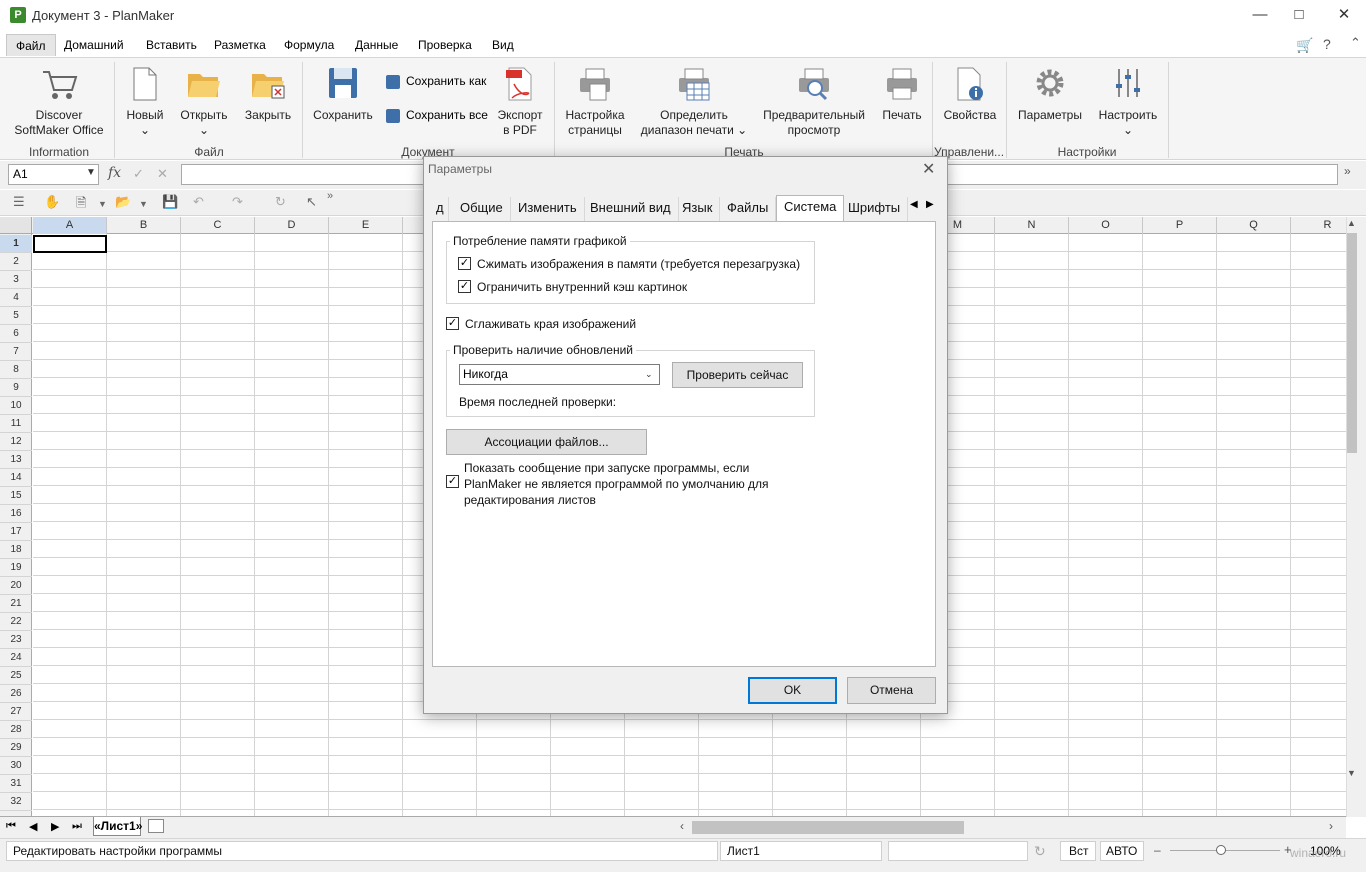 The width and height of the screenshot is (1366, 872). Describe the element at coordinates (1352, 343) in the screenshot. I see `vertical-scroll-thumb` at that location.